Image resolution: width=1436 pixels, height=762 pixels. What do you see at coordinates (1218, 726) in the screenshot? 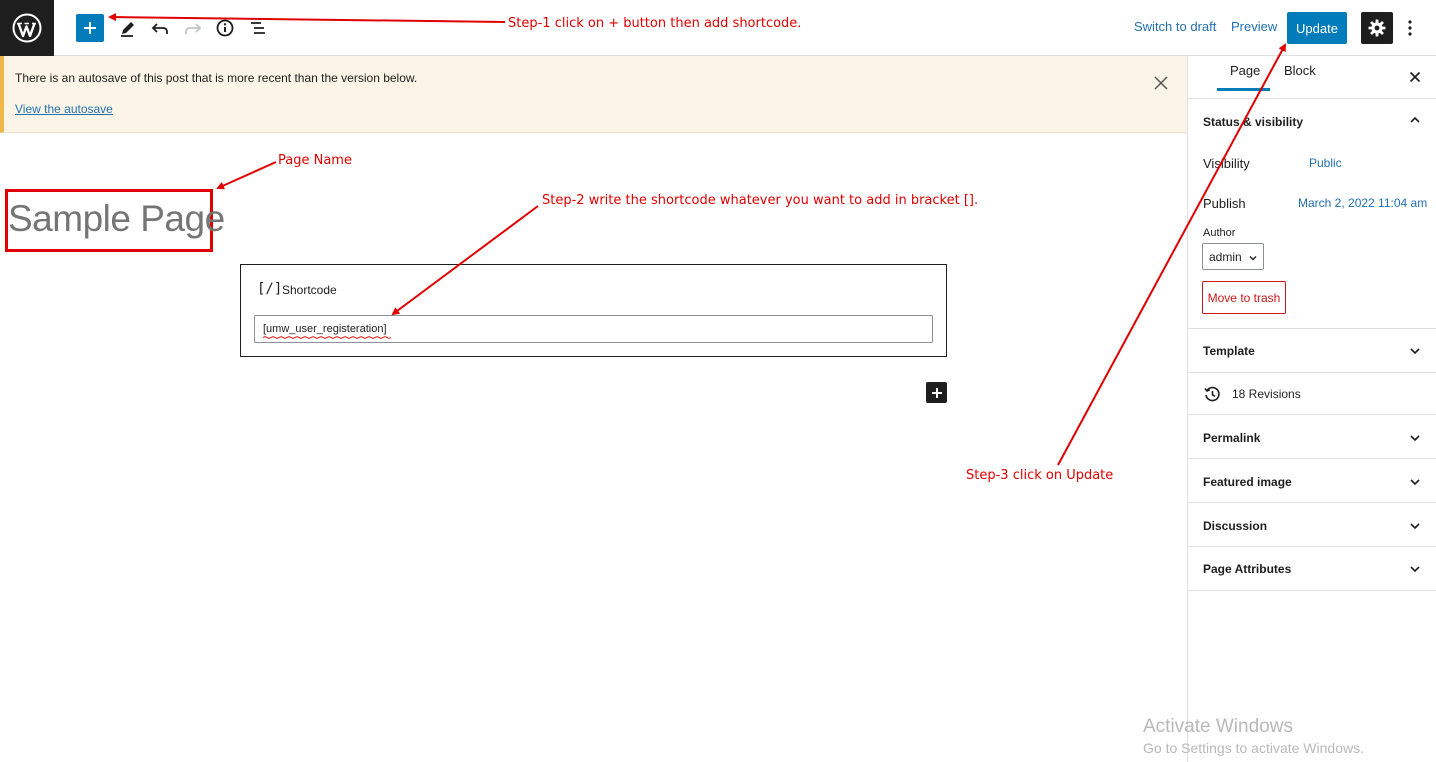
I see `activation-watermark-title: Activate Windows` at bounding box center [1218, 726].